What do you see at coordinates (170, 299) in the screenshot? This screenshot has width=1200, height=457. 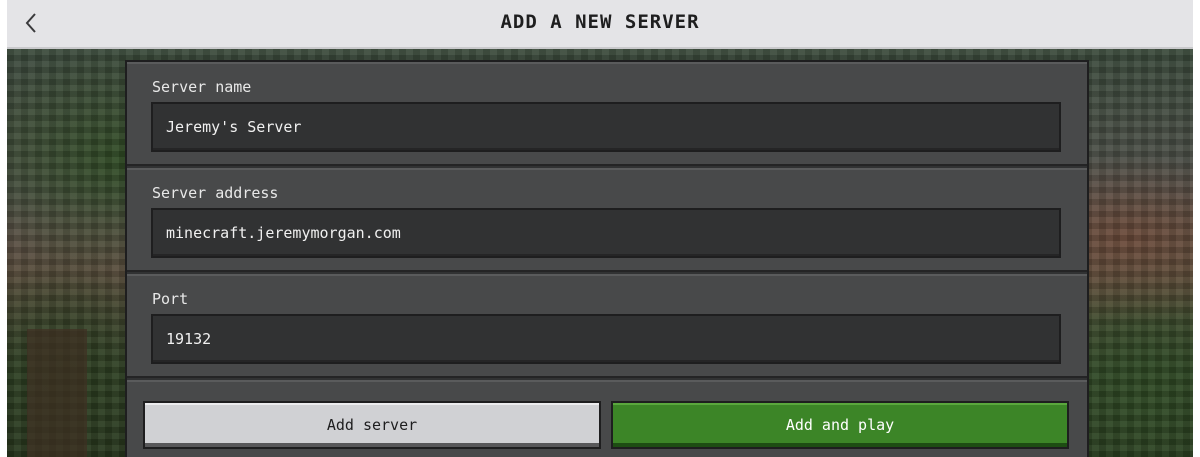 I see `port-label: Port` at bounding box center [170, 299].